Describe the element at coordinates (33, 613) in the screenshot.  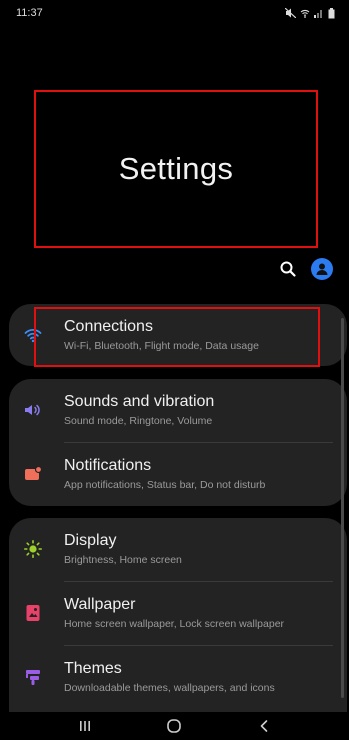
I see `wallpaper-icon` at that location.